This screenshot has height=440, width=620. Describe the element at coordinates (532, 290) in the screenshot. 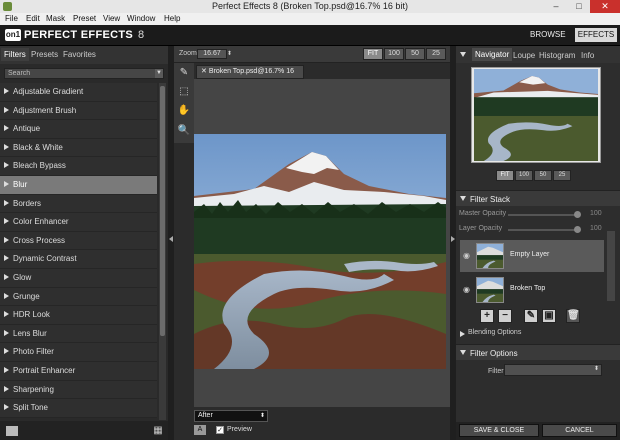

I see `layer-item-broken-top: ◉ Broken Top` at that location.